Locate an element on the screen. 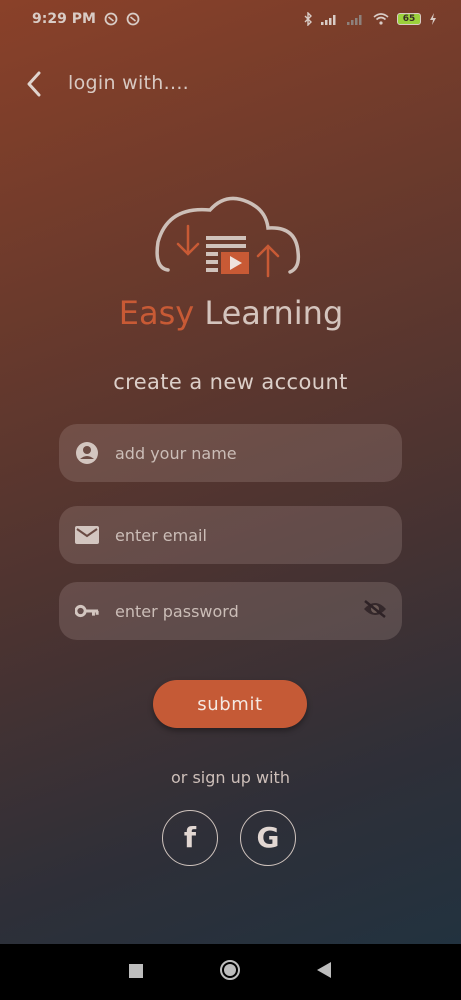  recents-button is located at coordinates (136, 972).